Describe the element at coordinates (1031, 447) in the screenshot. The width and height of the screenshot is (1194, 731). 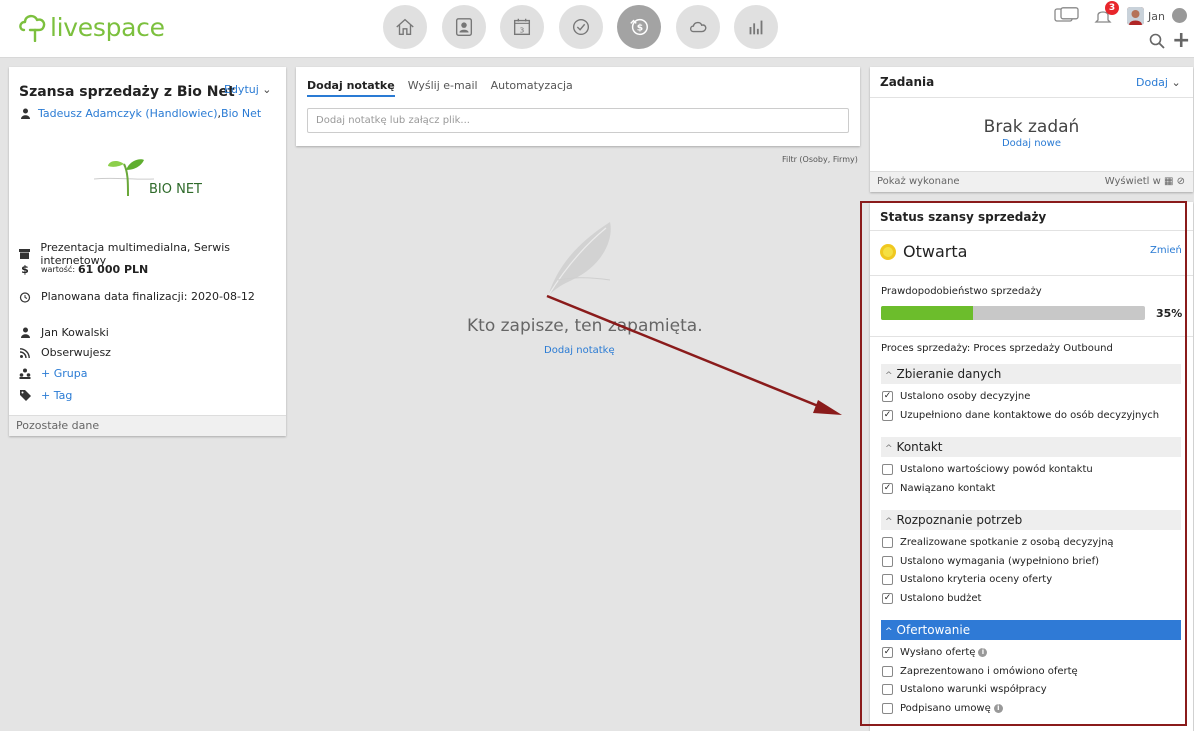
I see `stage-header: ^ Kontakt` at that location.